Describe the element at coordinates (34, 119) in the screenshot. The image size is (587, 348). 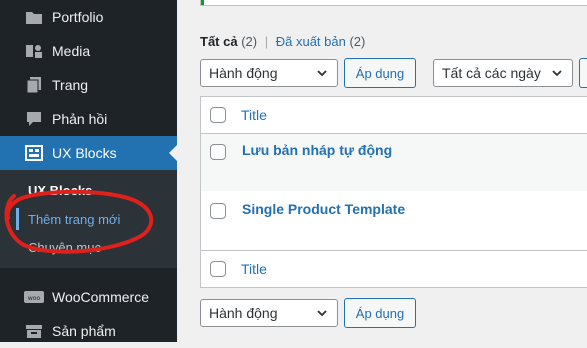
I see `comments-icon` at that location.